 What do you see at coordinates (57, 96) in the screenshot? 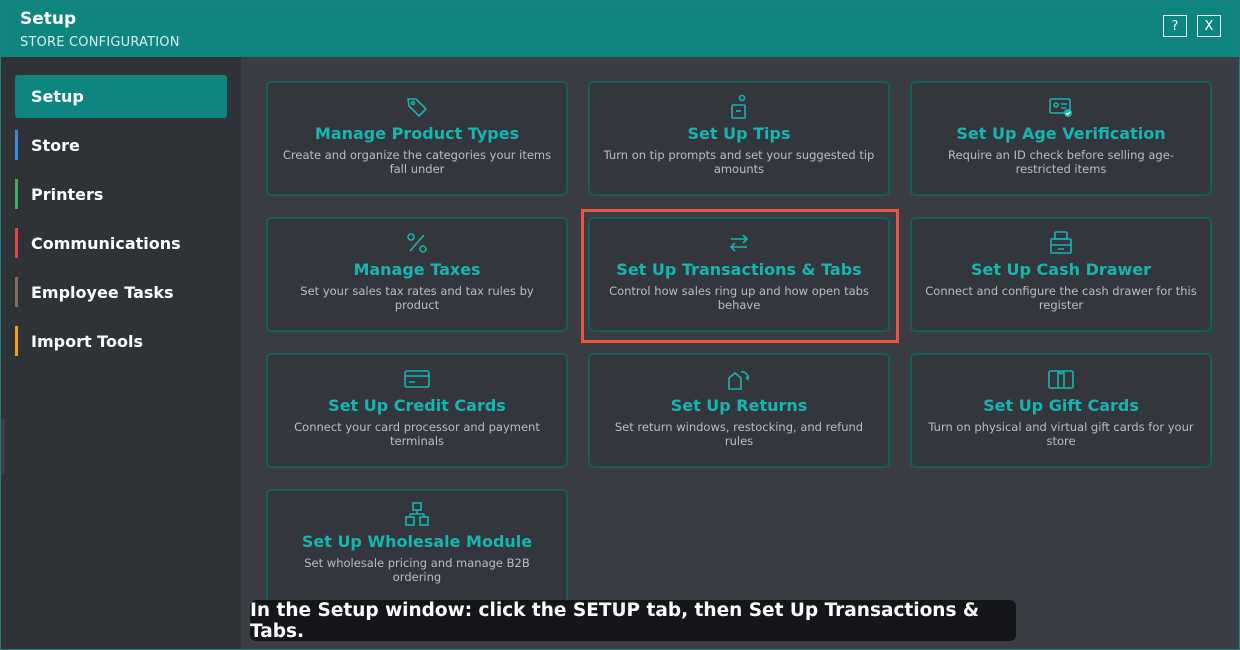
I see `sidebar-item-label: Setup` at bounding box center [57, 96].